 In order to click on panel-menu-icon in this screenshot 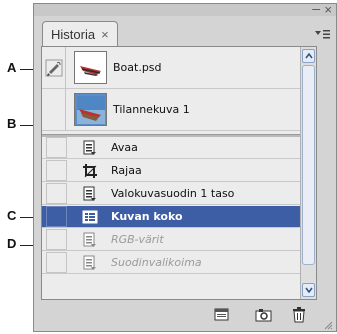, I will do `click(322, 34)`.